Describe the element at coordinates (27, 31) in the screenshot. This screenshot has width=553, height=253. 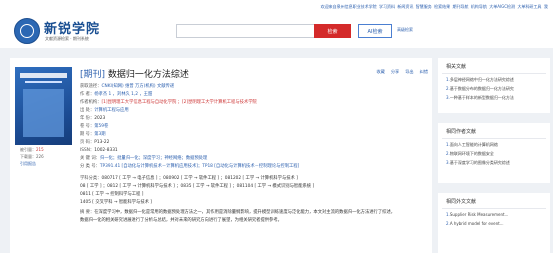
I see `school-logo-icon` at that location.